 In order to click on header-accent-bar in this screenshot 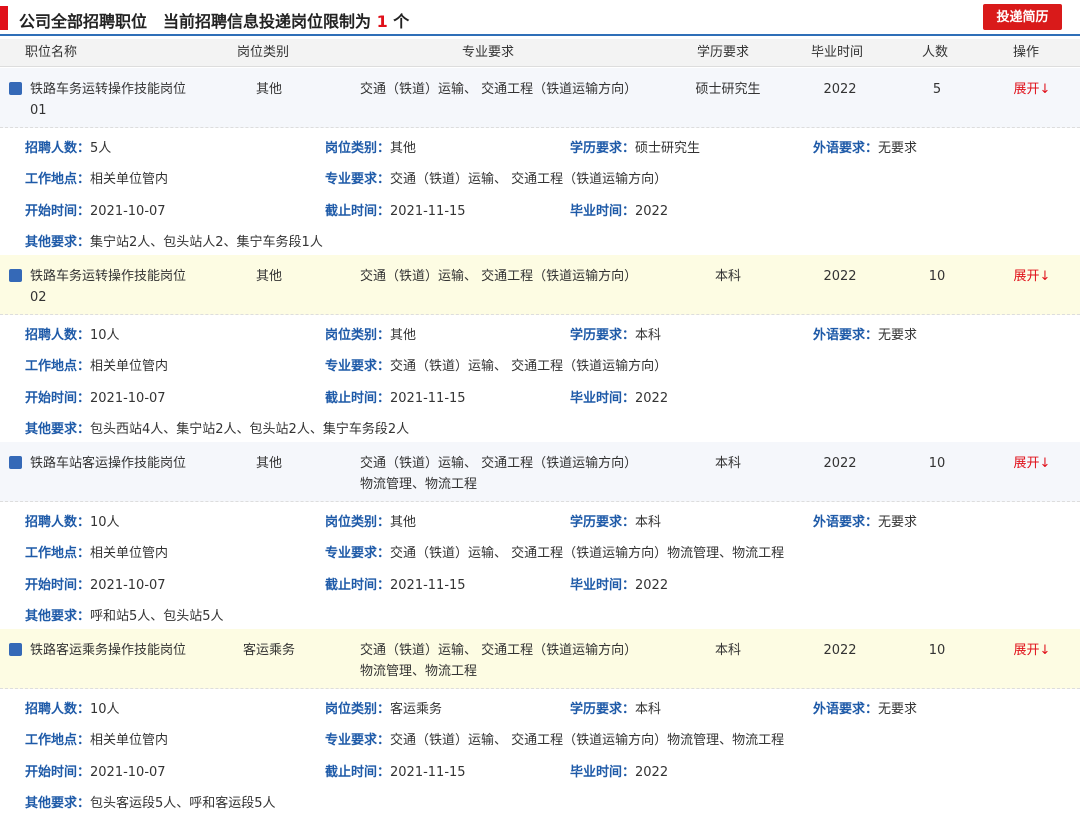, I will do `click(4, 18)`.